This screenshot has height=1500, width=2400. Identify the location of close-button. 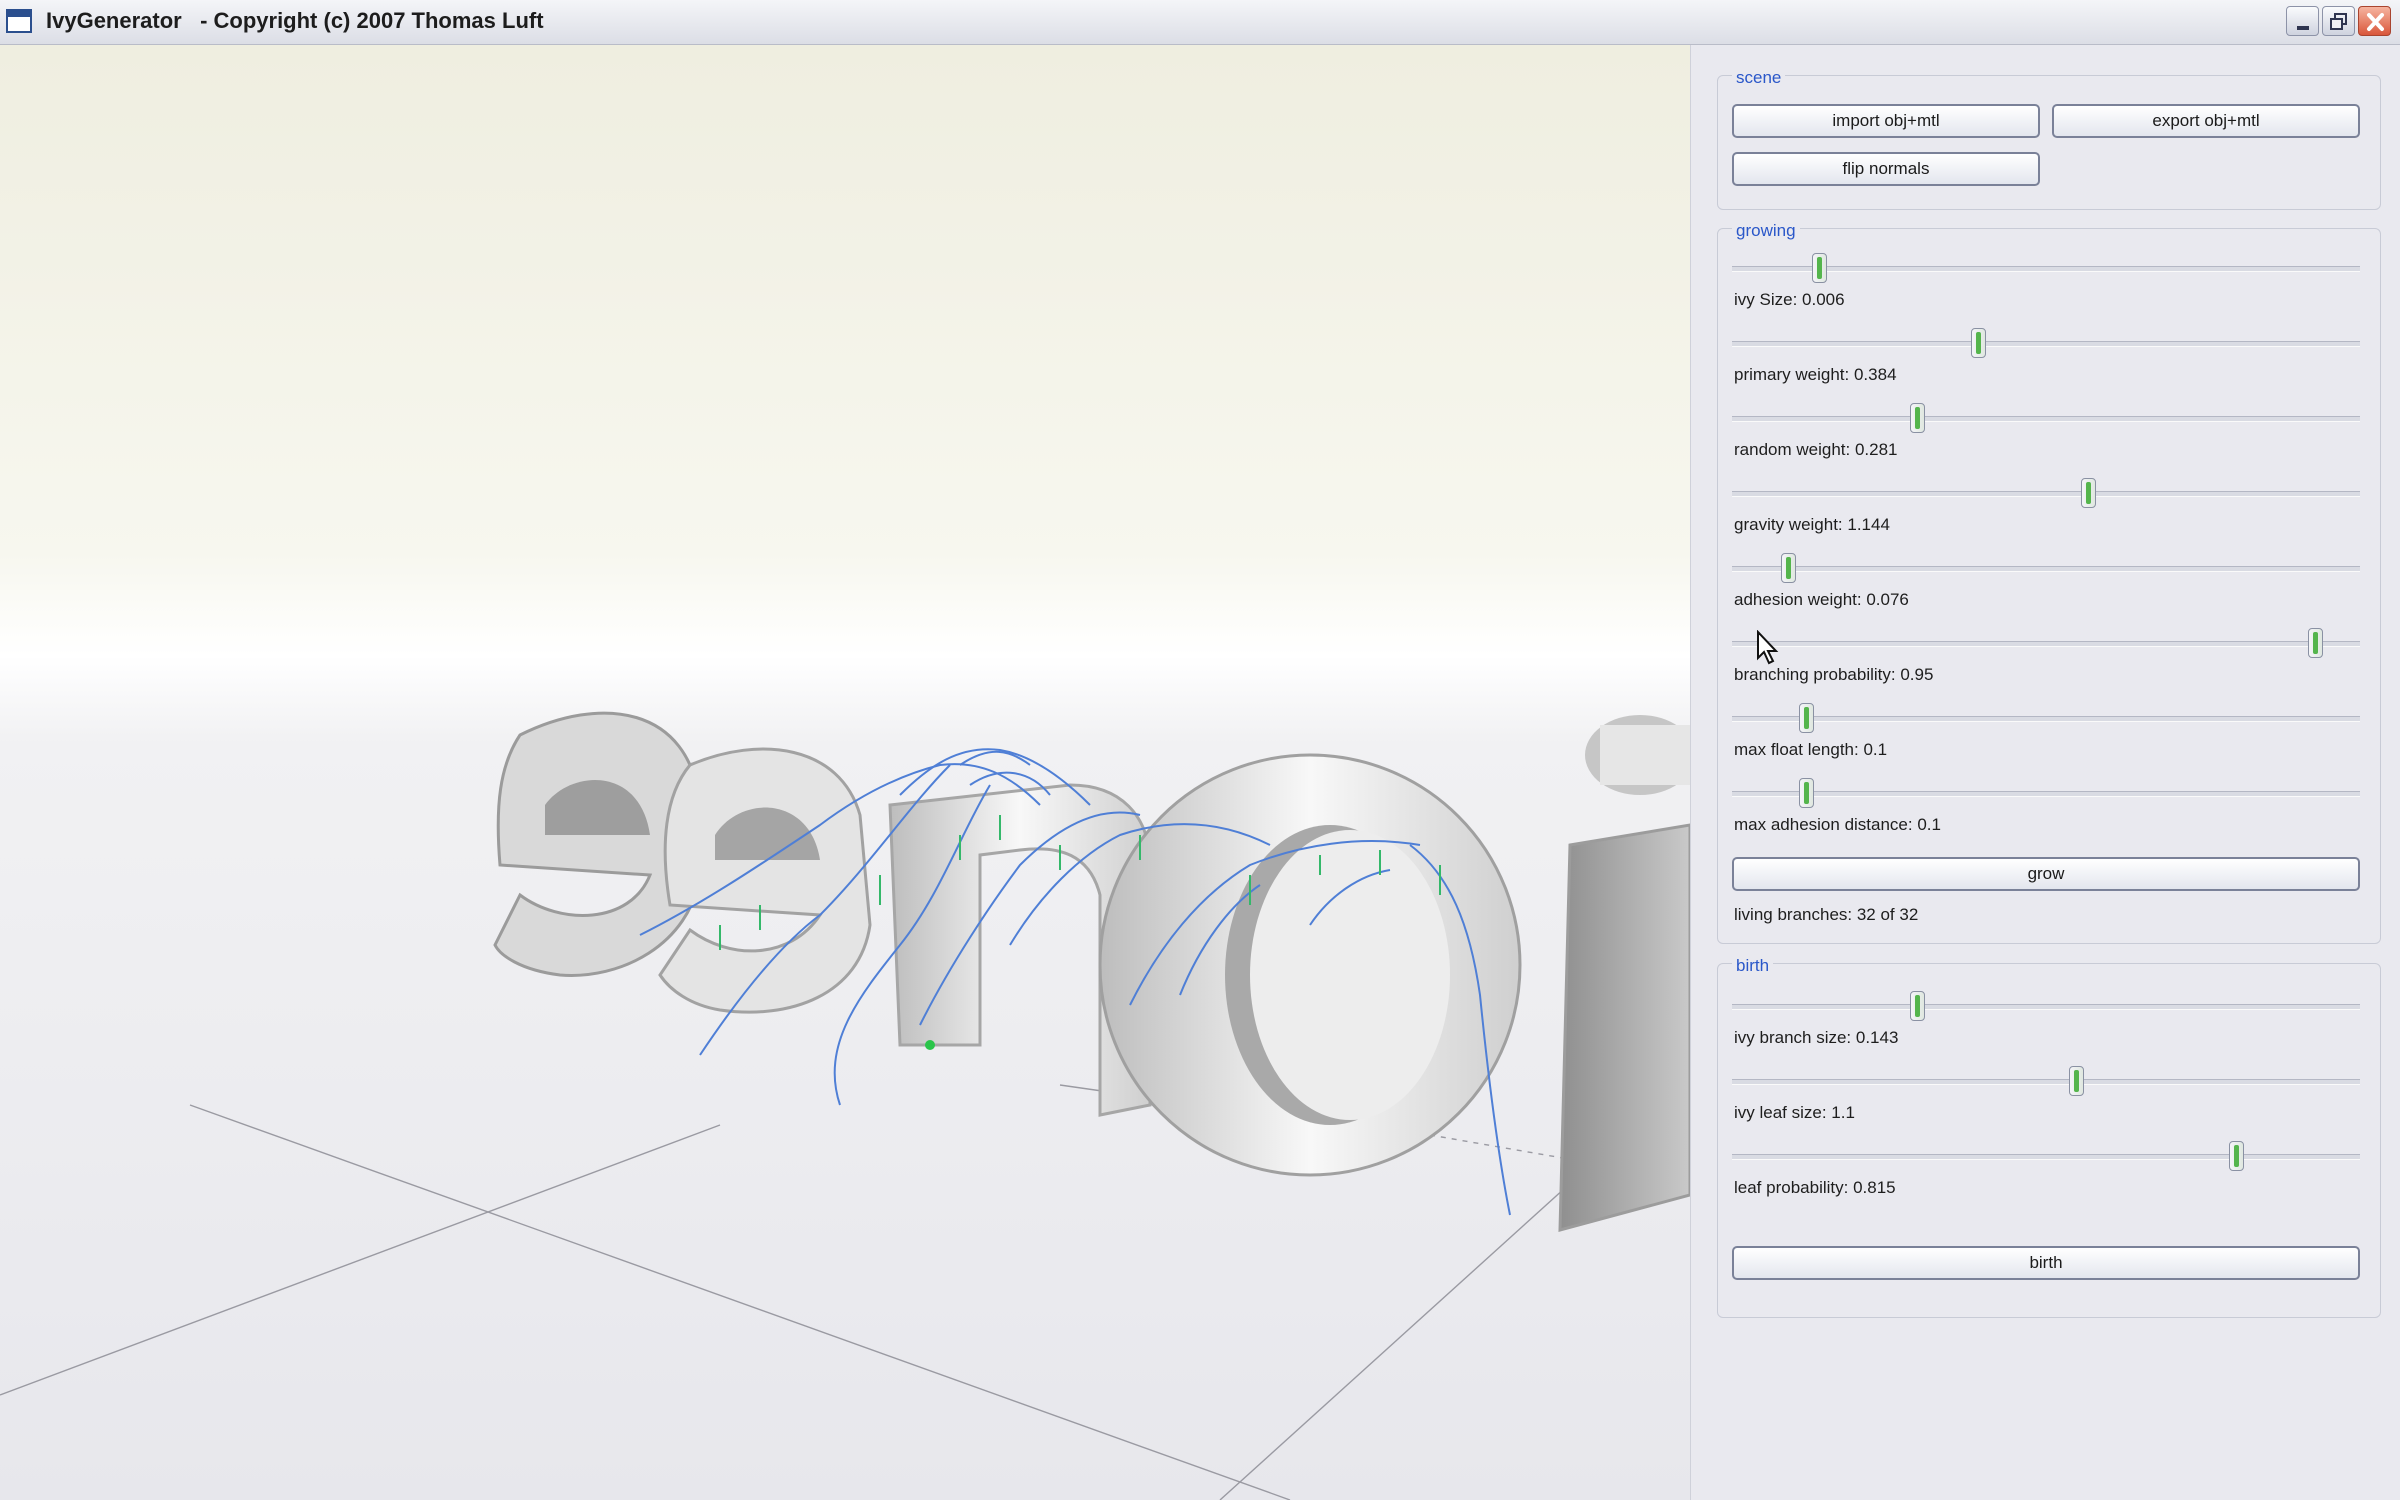
(2374, 21).